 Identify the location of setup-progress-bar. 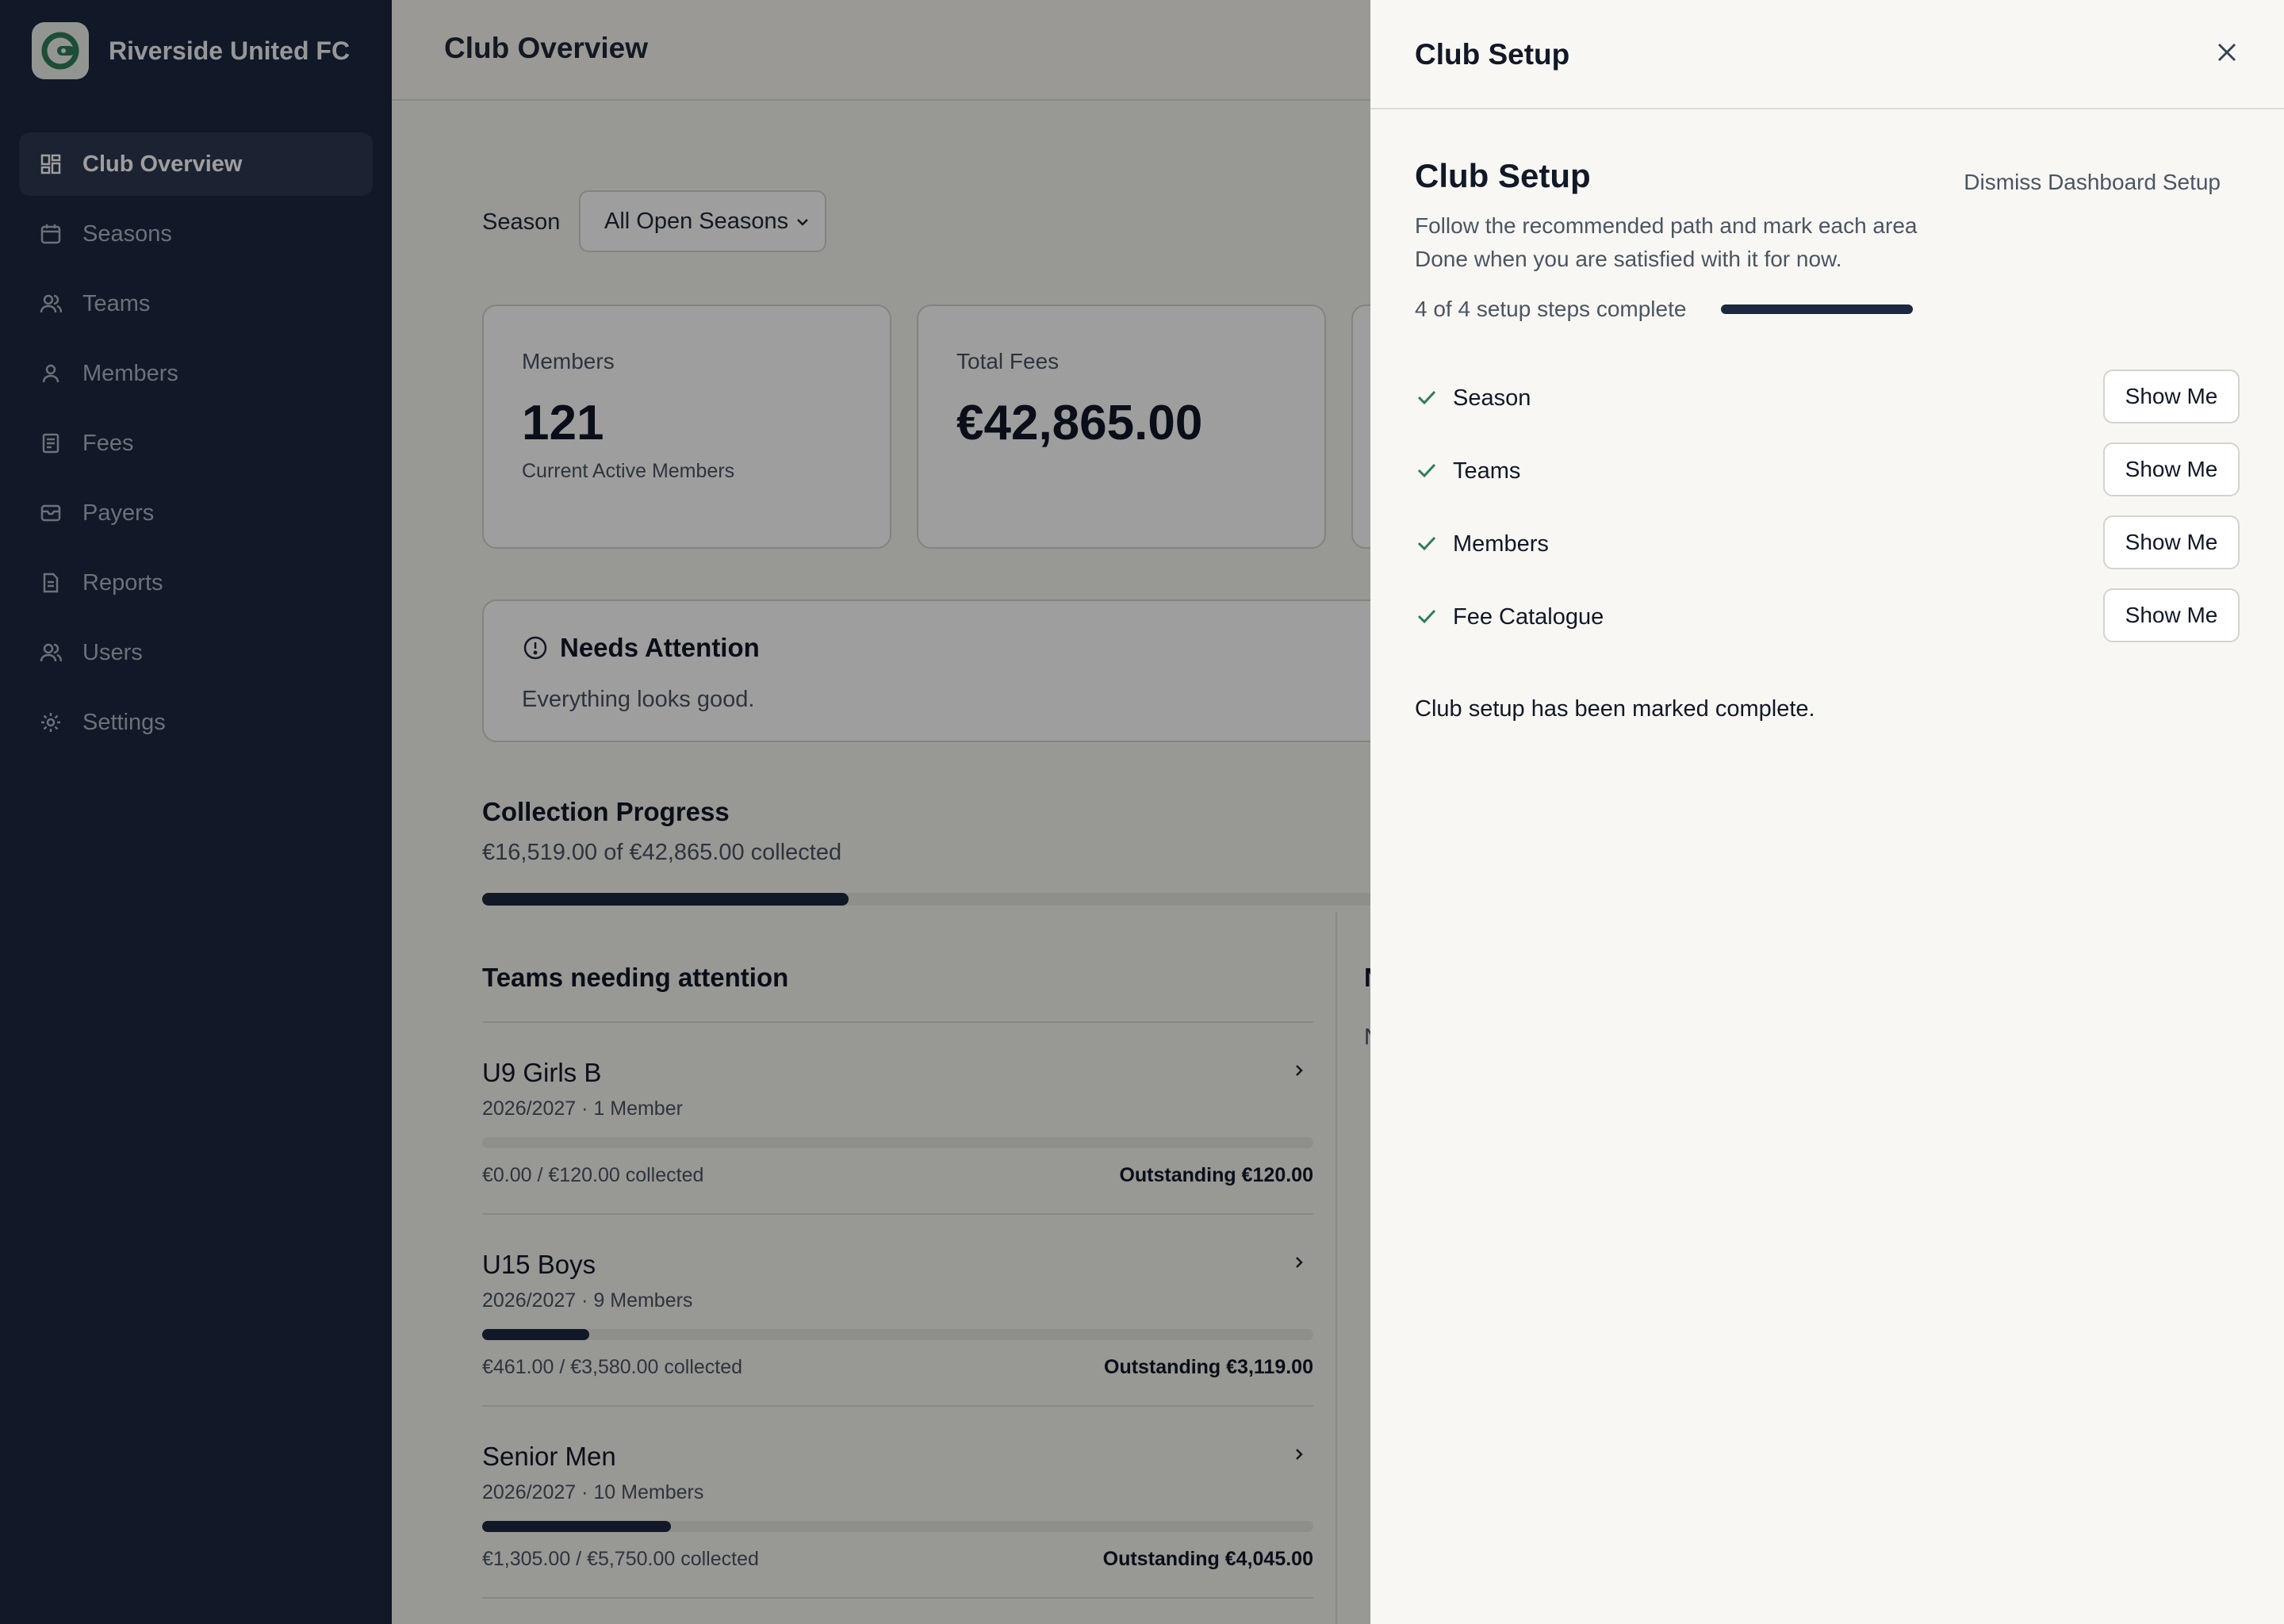
(1817, 309).